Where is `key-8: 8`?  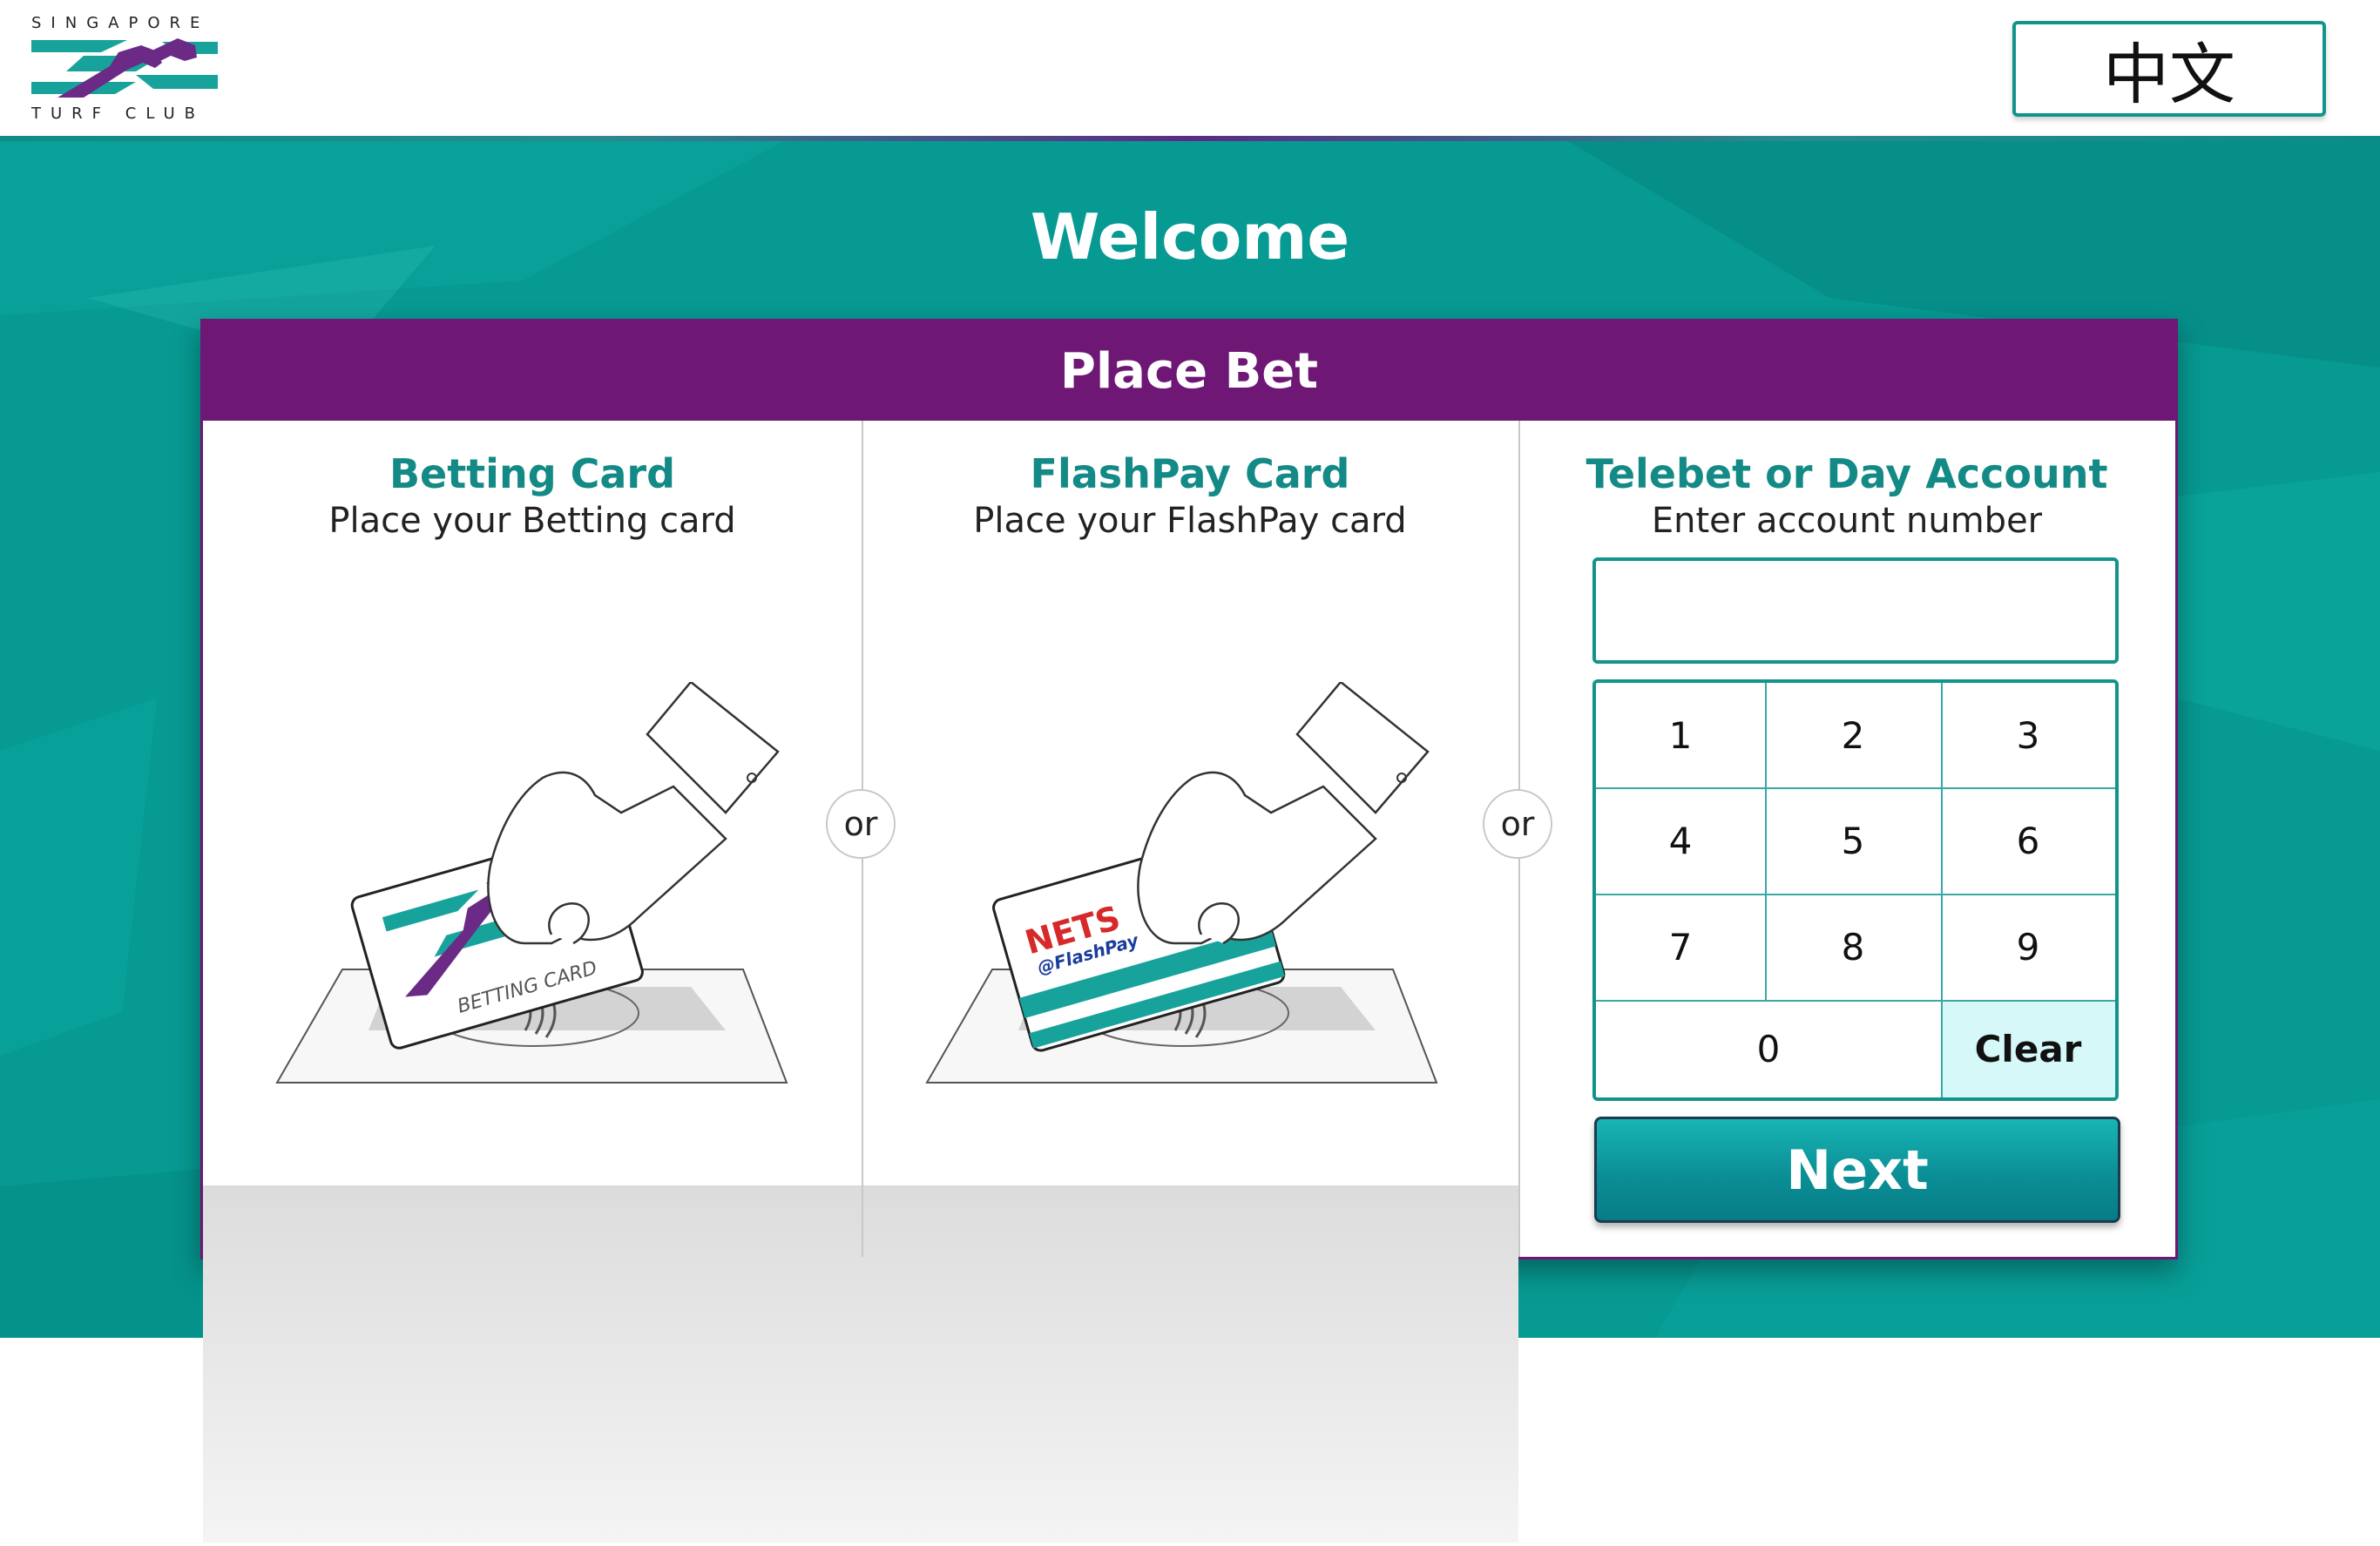 key-8: 8 is located at coordinates (1853, 947).